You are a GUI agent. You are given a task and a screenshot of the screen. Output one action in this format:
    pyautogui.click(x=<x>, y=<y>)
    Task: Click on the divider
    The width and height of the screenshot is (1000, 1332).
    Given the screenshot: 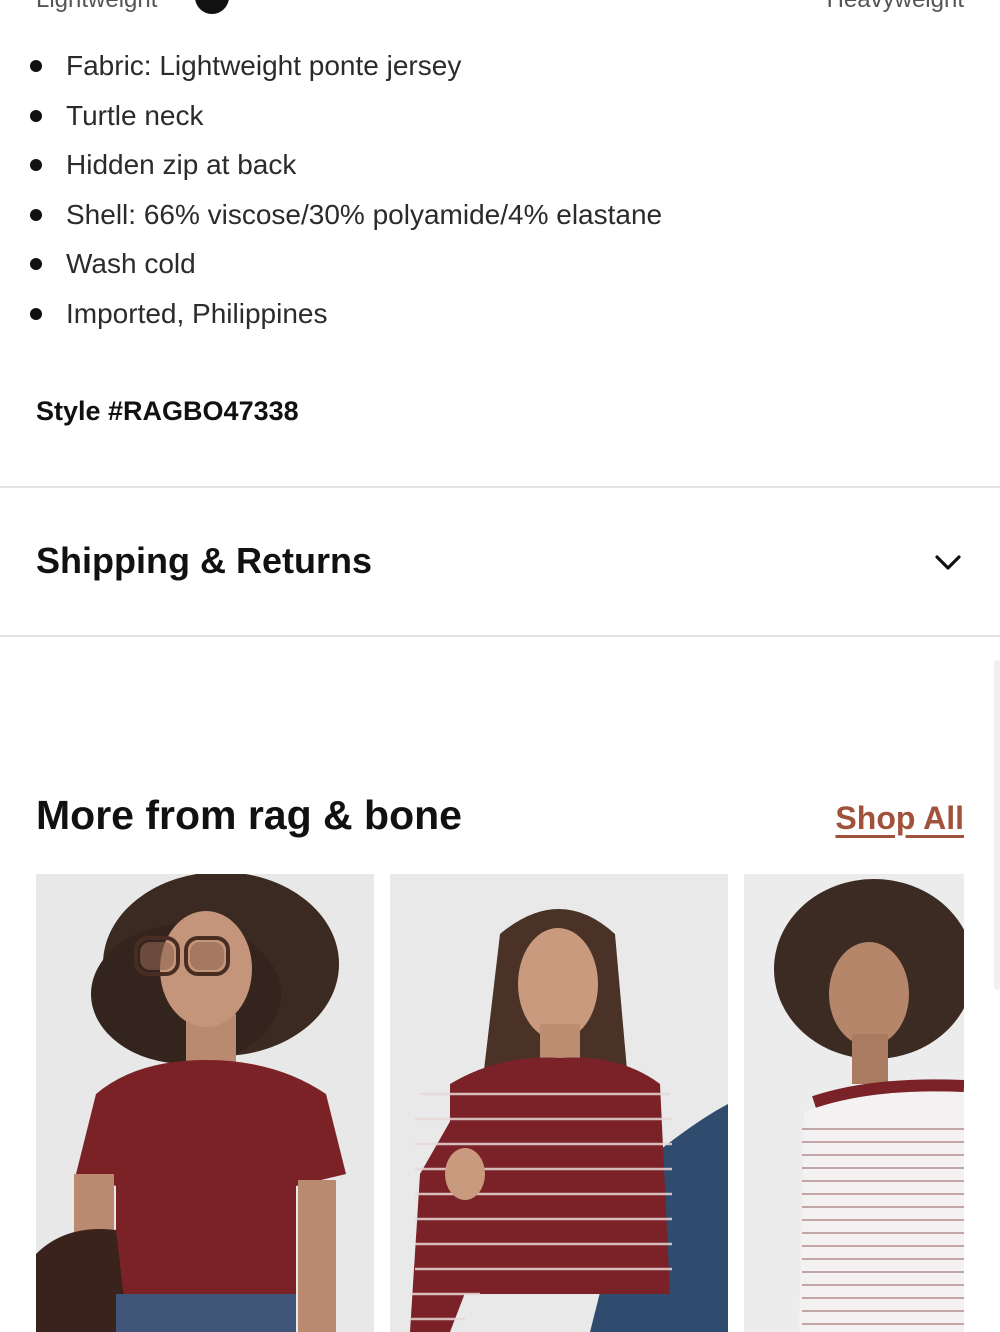 What is the action you would take?
    pyautogui.click(x=500, y=636)
    